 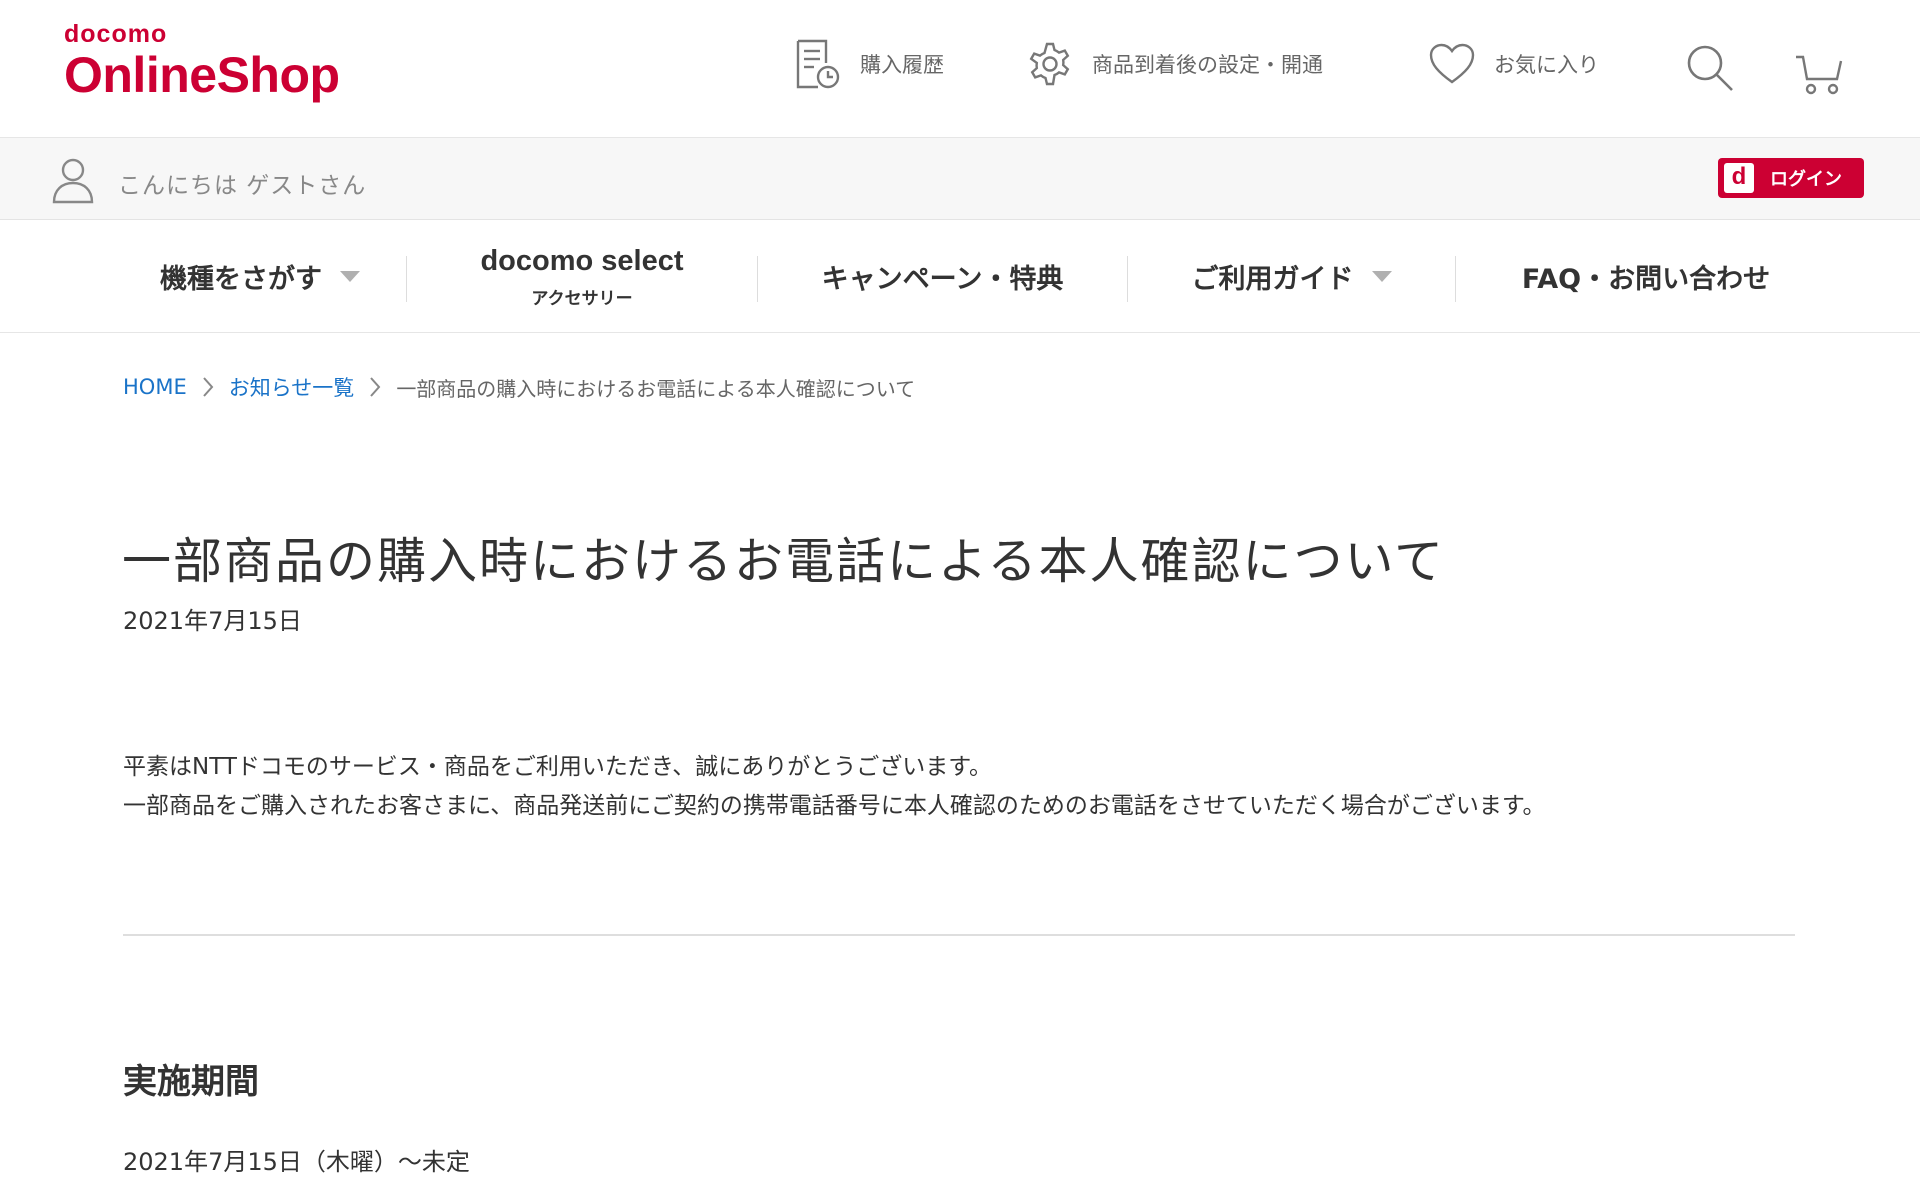 I want to click on nav-campaign-label: キャンペーン・特典, so click(x=942, y=279).